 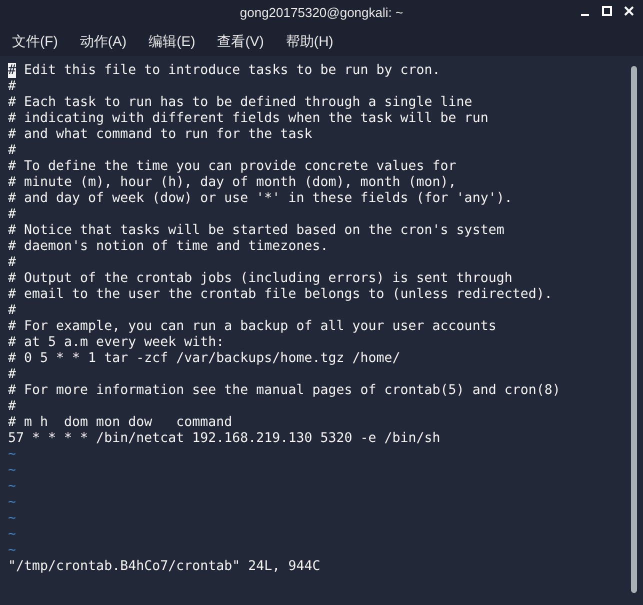 What do you see at coordinates (260, 199) in the screenshot?
I see `code-line: # and day of week (dow) or use '*' in these fields (for 'any').` at bounding box center [260, 199].